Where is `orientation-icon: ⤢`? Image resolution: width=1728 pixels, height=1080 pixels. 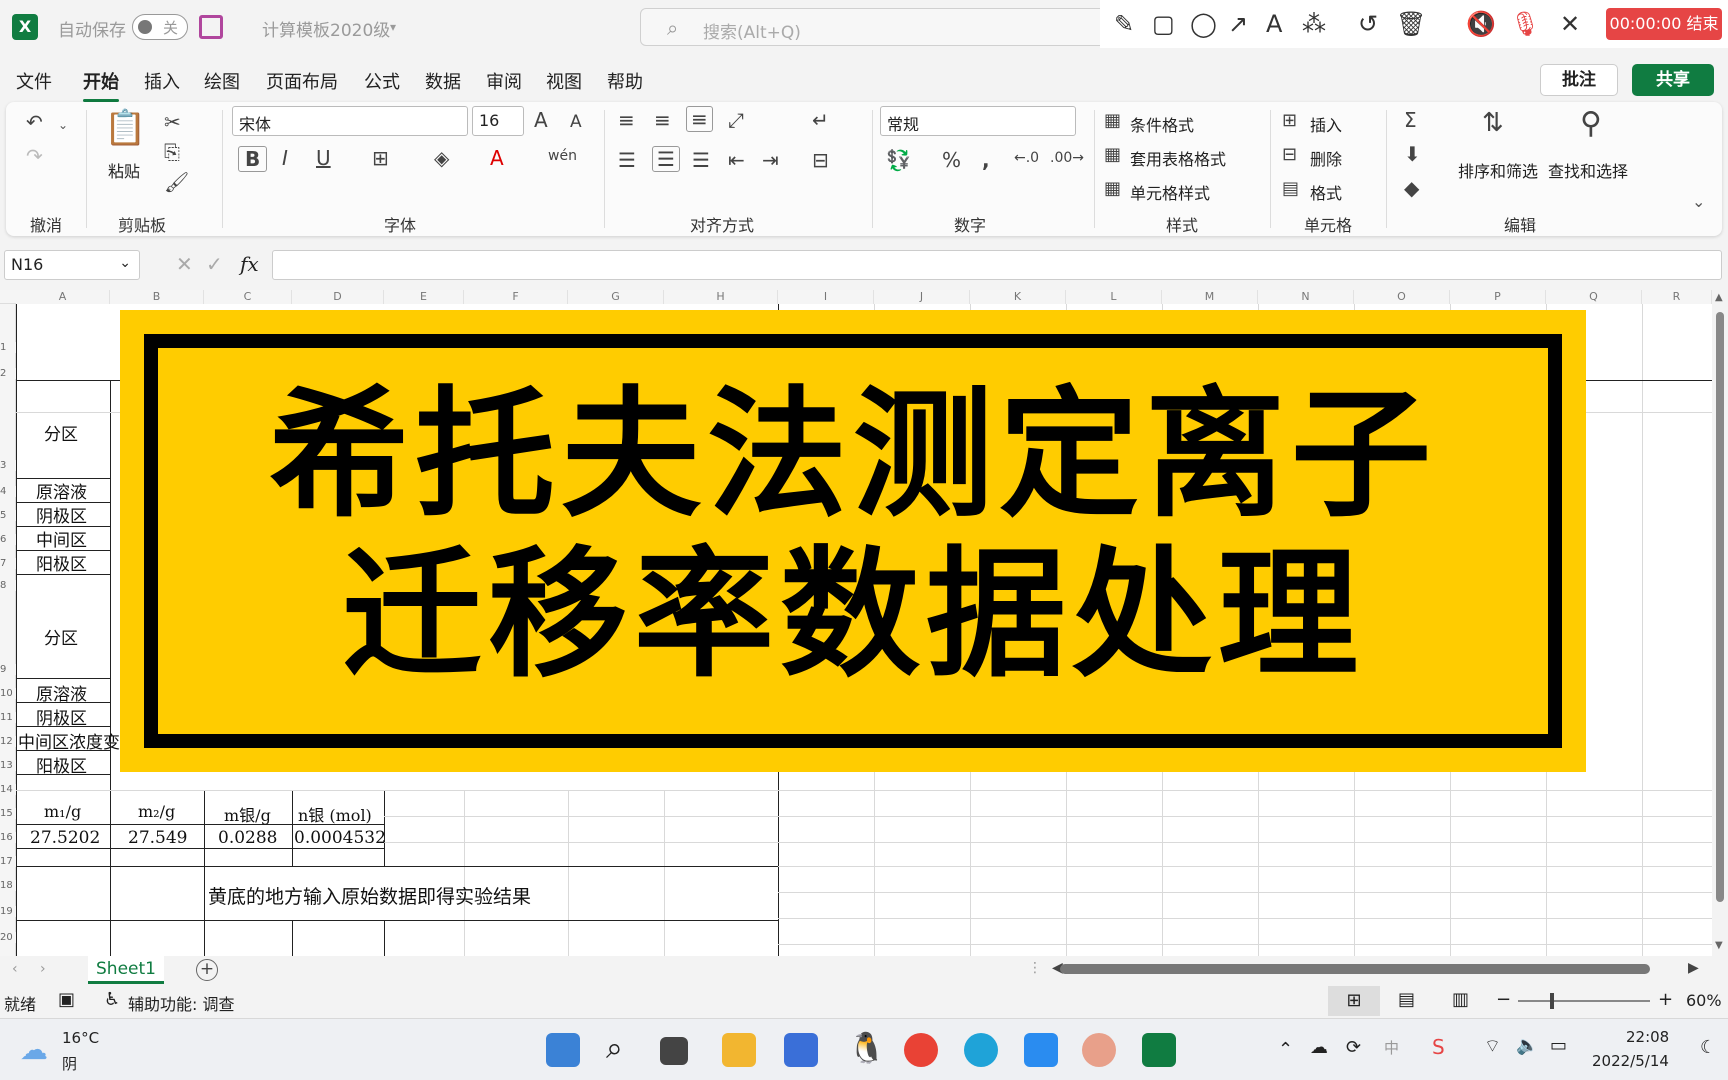
orientation-icon: ⤢ is located at coordinates (736, 120).